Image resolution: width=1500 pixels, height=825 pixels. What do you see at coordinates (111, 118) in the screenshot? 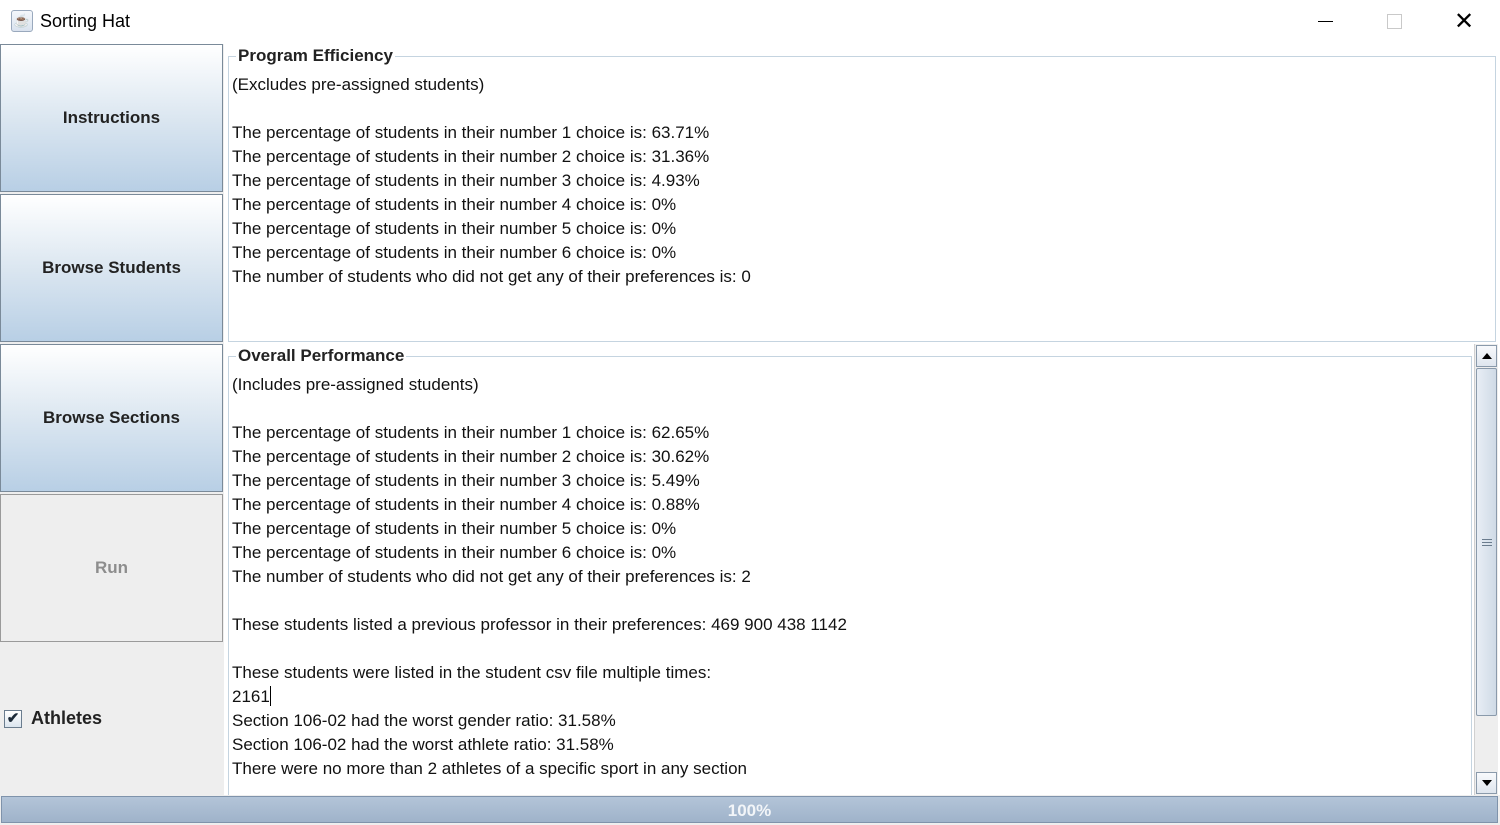
I see `instructions-button: Instructions` at bounding box center [111, 118].